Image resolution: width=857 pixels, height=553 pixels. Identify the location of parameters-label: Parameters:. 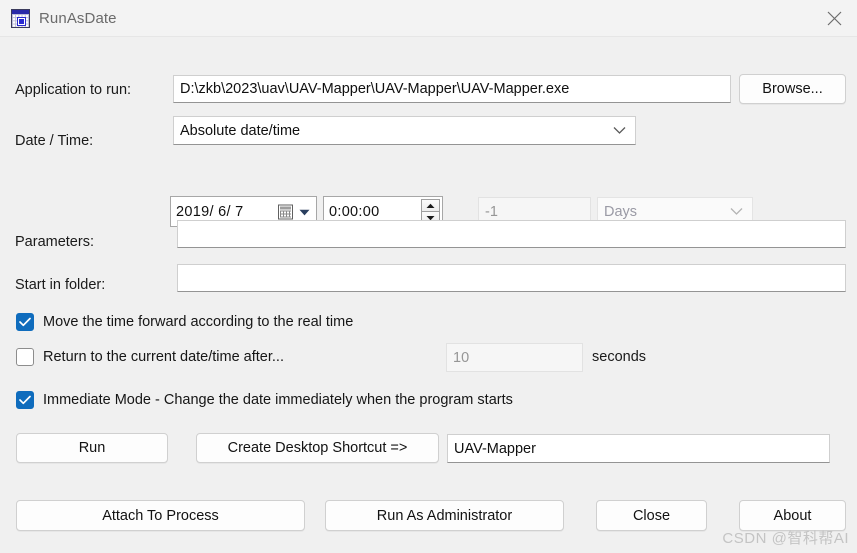
(54, 242).